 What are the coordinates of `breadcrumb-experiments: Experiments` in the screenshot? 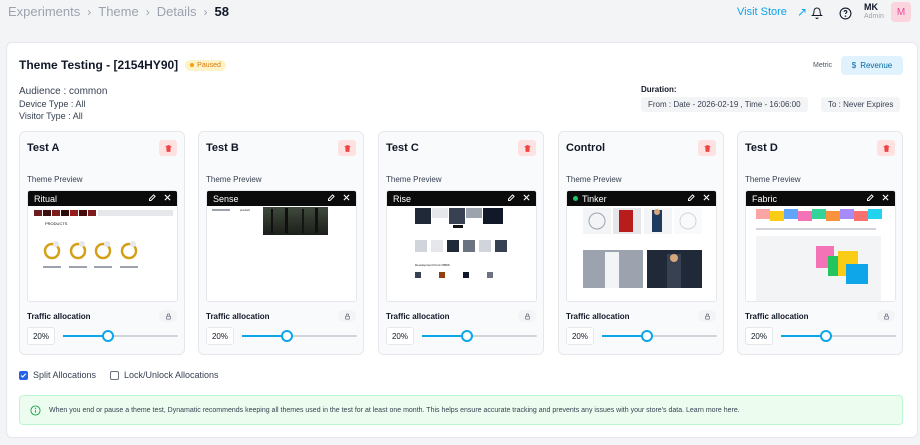 It's located at (44, 11).